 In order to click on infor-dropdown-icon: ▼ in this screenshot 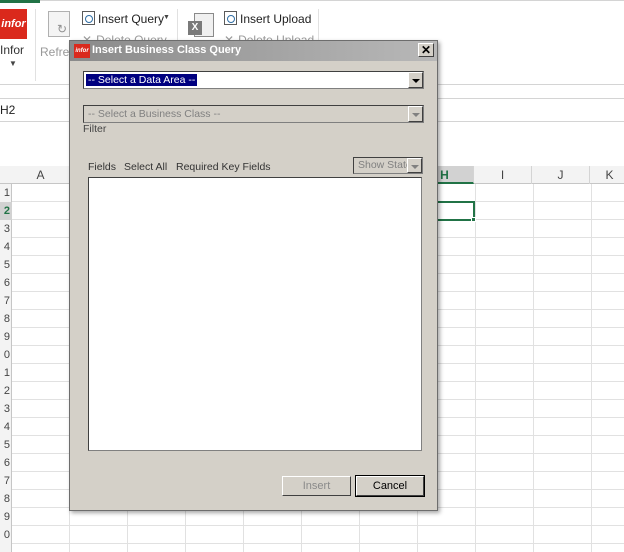, I will do `click(13, 63)`.